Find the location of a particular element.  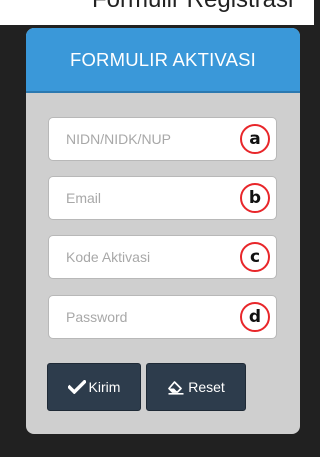

form-title: FORMULIR AKTIVASI is located at coordinates (163, 59).